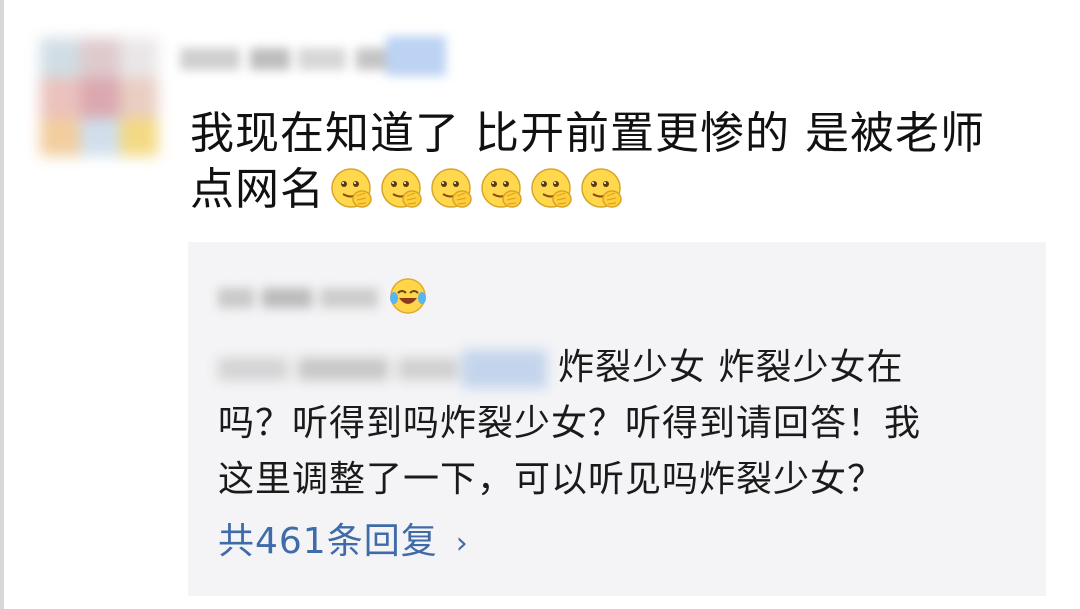 Image resolution: width=1080 pixels, height=609 pixels. Describe the element at coordinates (257, 189) in the screenshot. I see `comment-line-2-text: 点网名` at that location.